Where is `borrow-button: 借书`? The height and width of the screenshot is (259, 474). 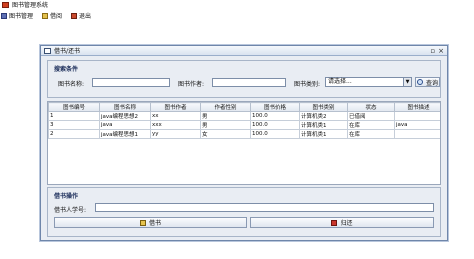 borrow-button: 借书 is located at coordinates (150, 222).